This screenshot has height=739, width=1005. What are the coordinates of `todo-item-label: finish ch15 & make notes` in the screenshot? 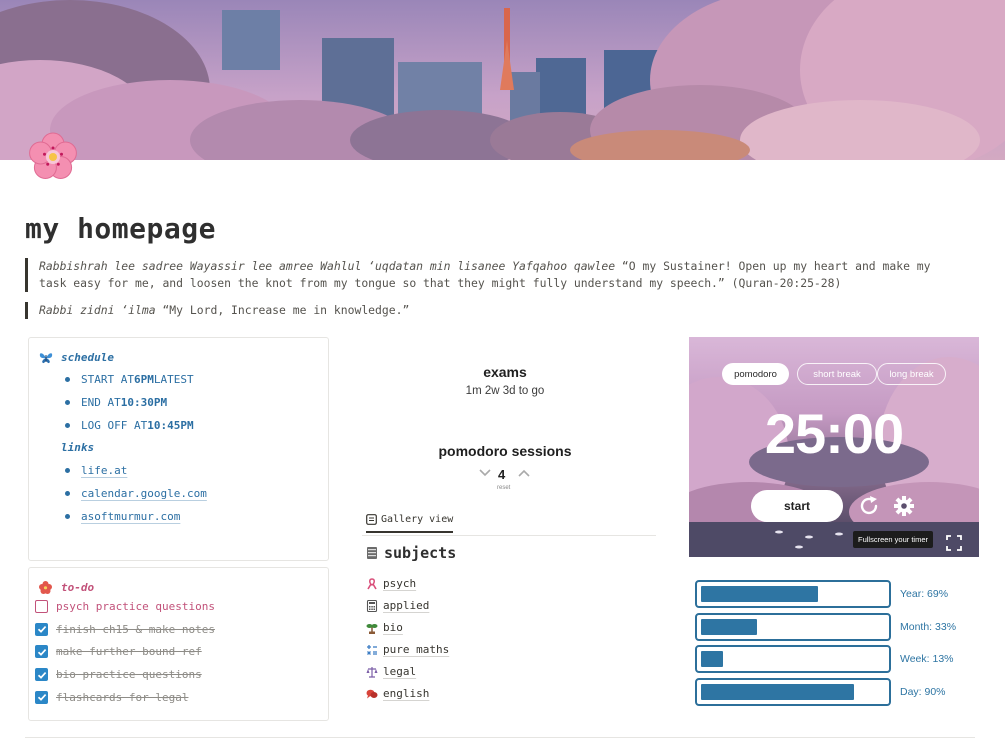 It's located at (135, 629).